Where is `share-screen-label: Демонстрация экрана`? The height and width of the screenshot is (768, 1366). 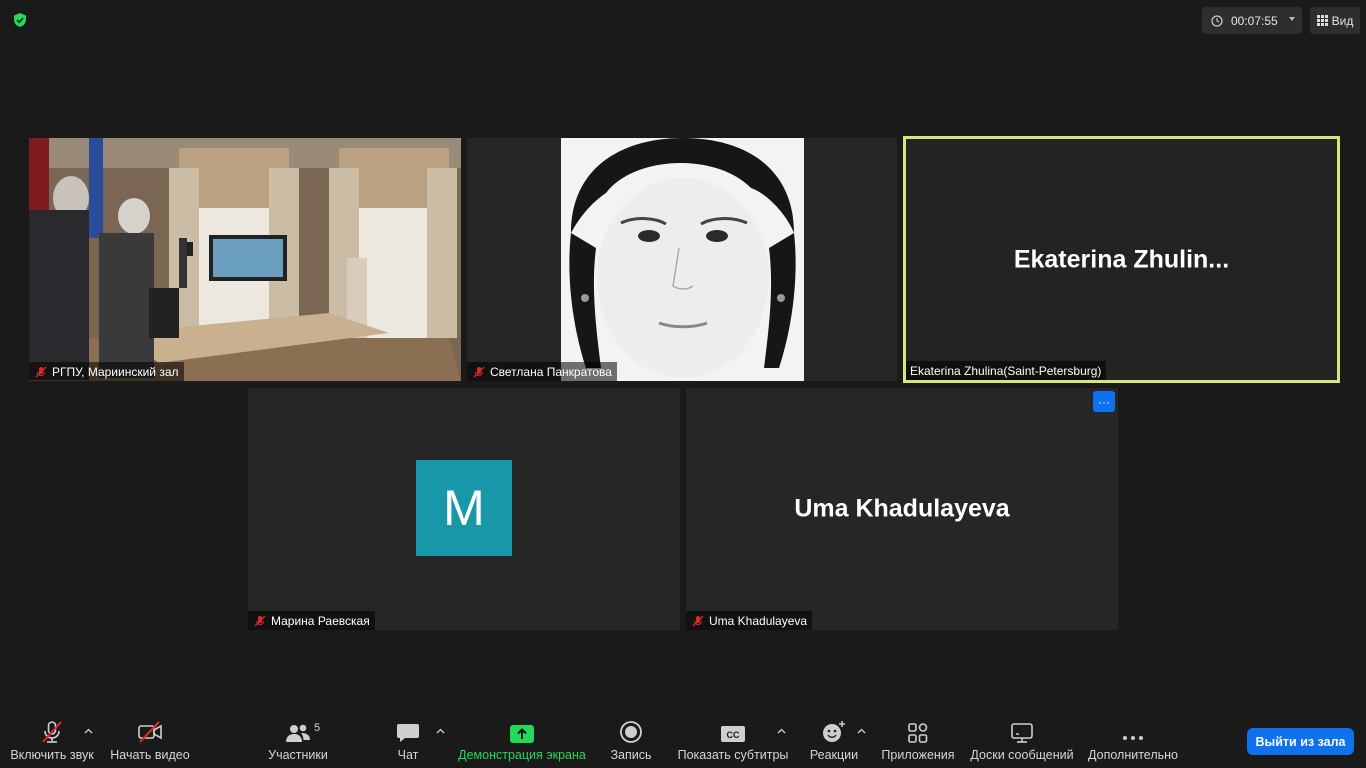 share-screen-label: Демонстрация экрана is located at coordinates (522, 755).